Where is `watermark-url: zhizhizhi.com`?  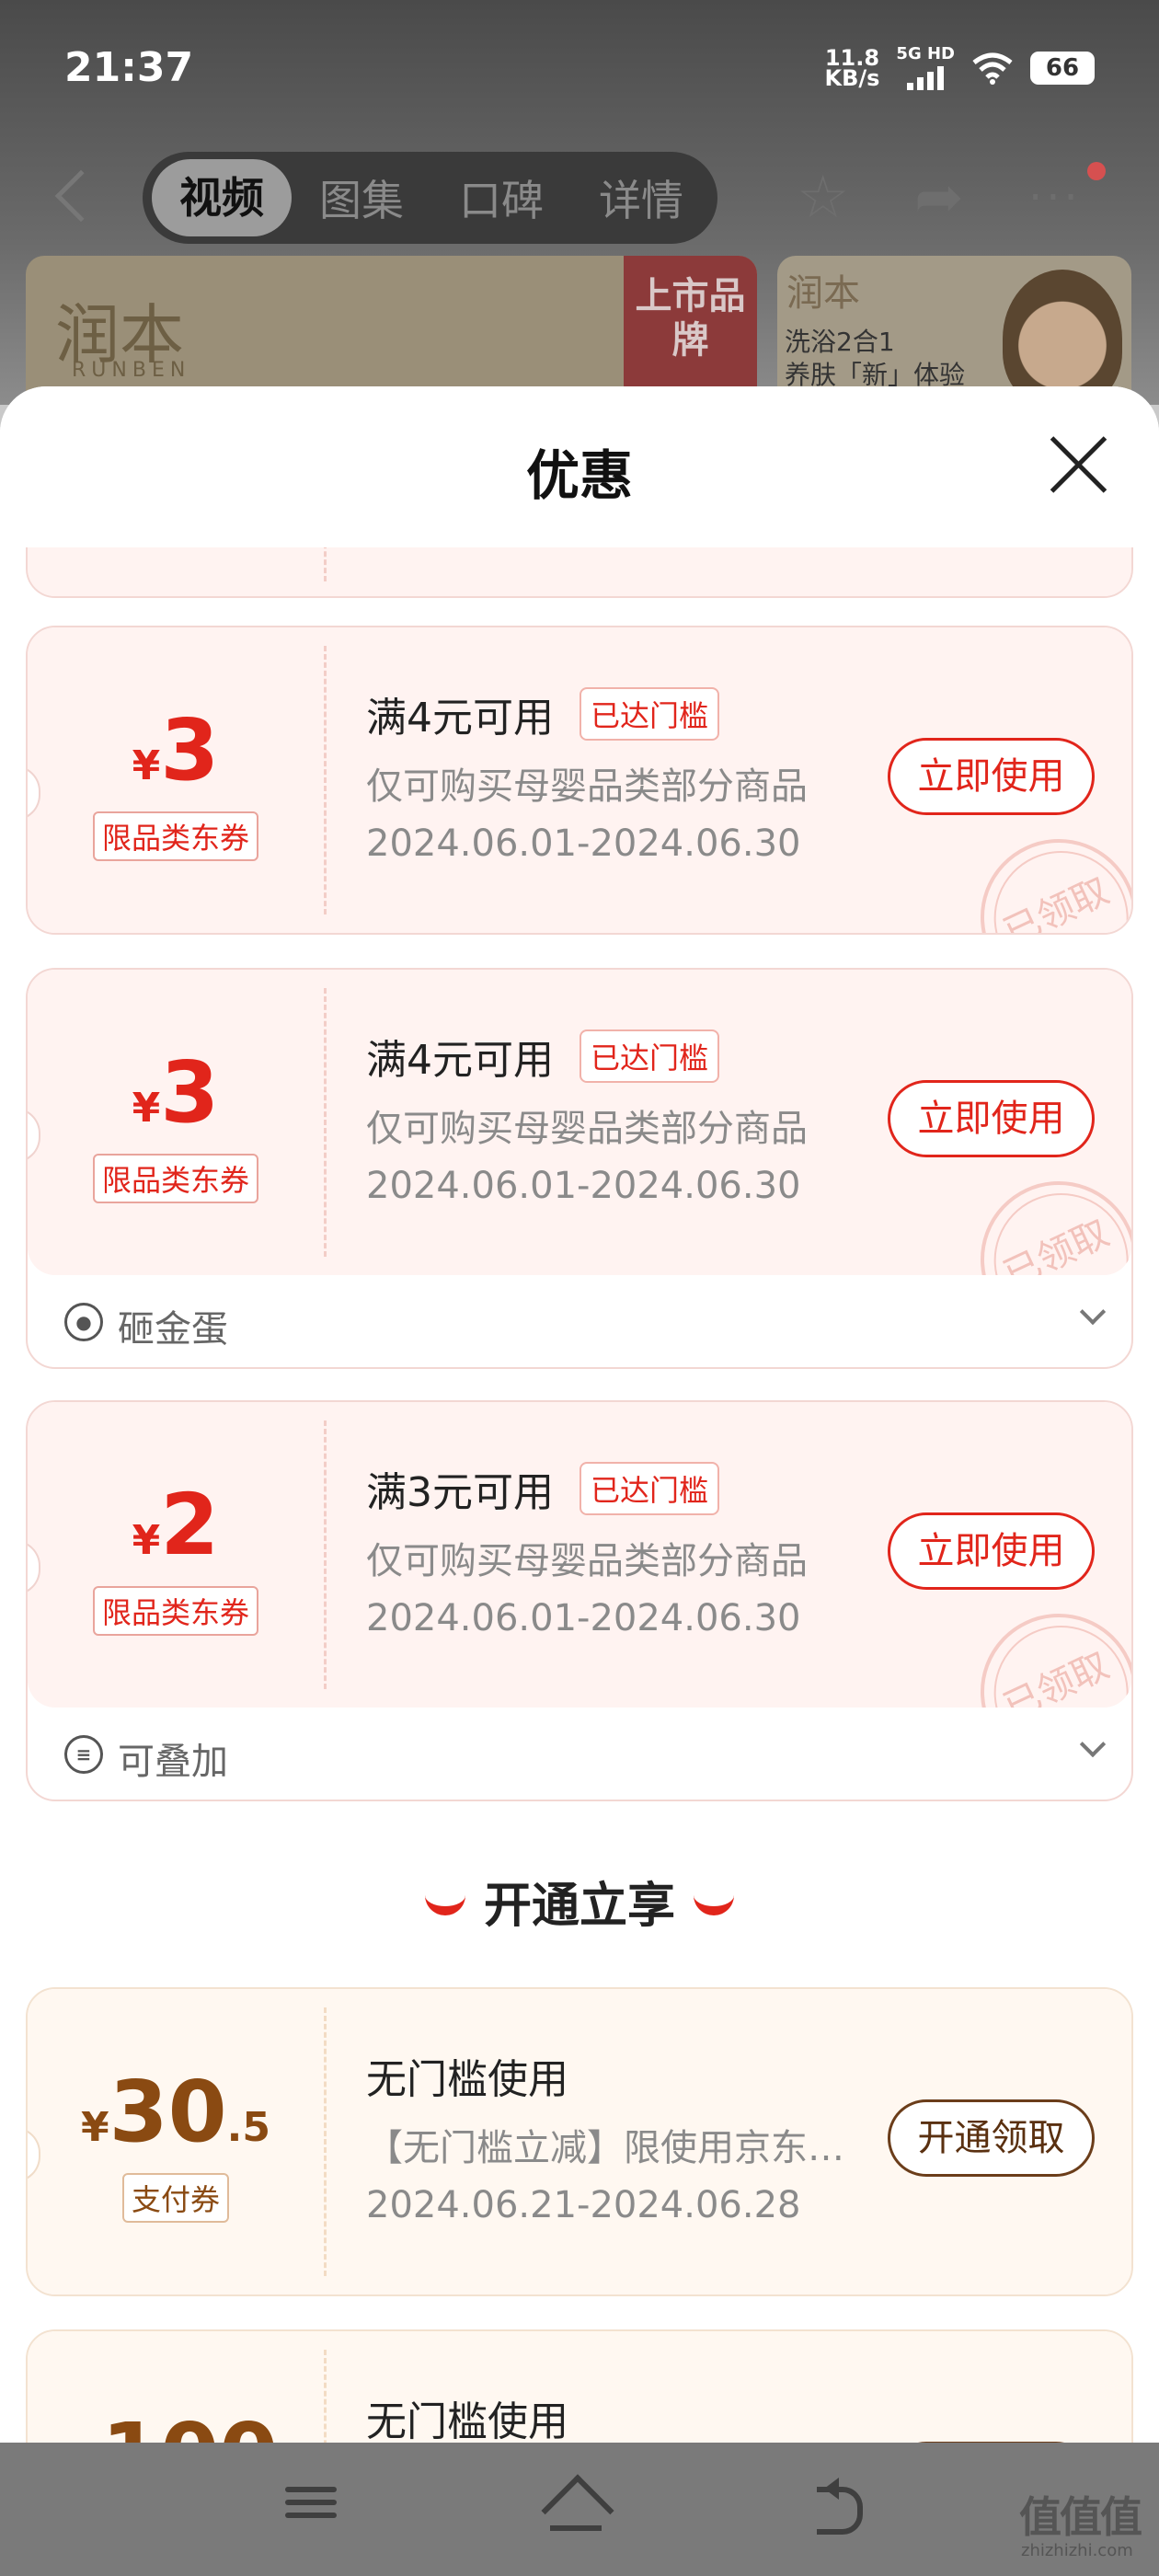 watermark-url: zhizhizhi.com is located at coordinates (1077, 2550).